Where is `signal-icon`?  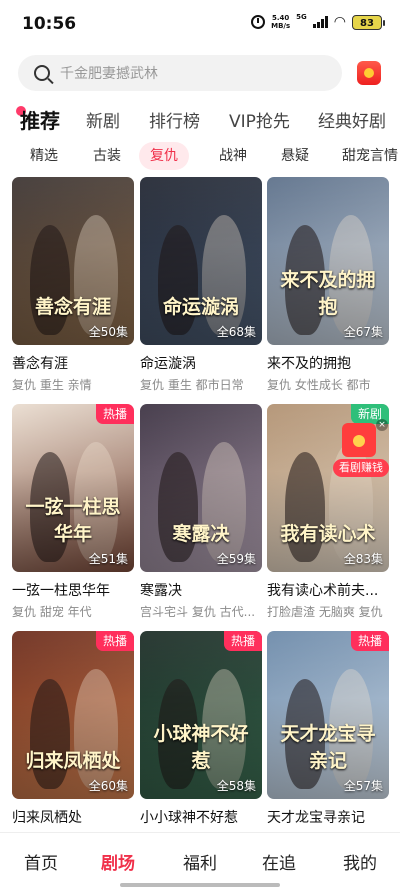 signal-icon is located at coordinates (320, 22).